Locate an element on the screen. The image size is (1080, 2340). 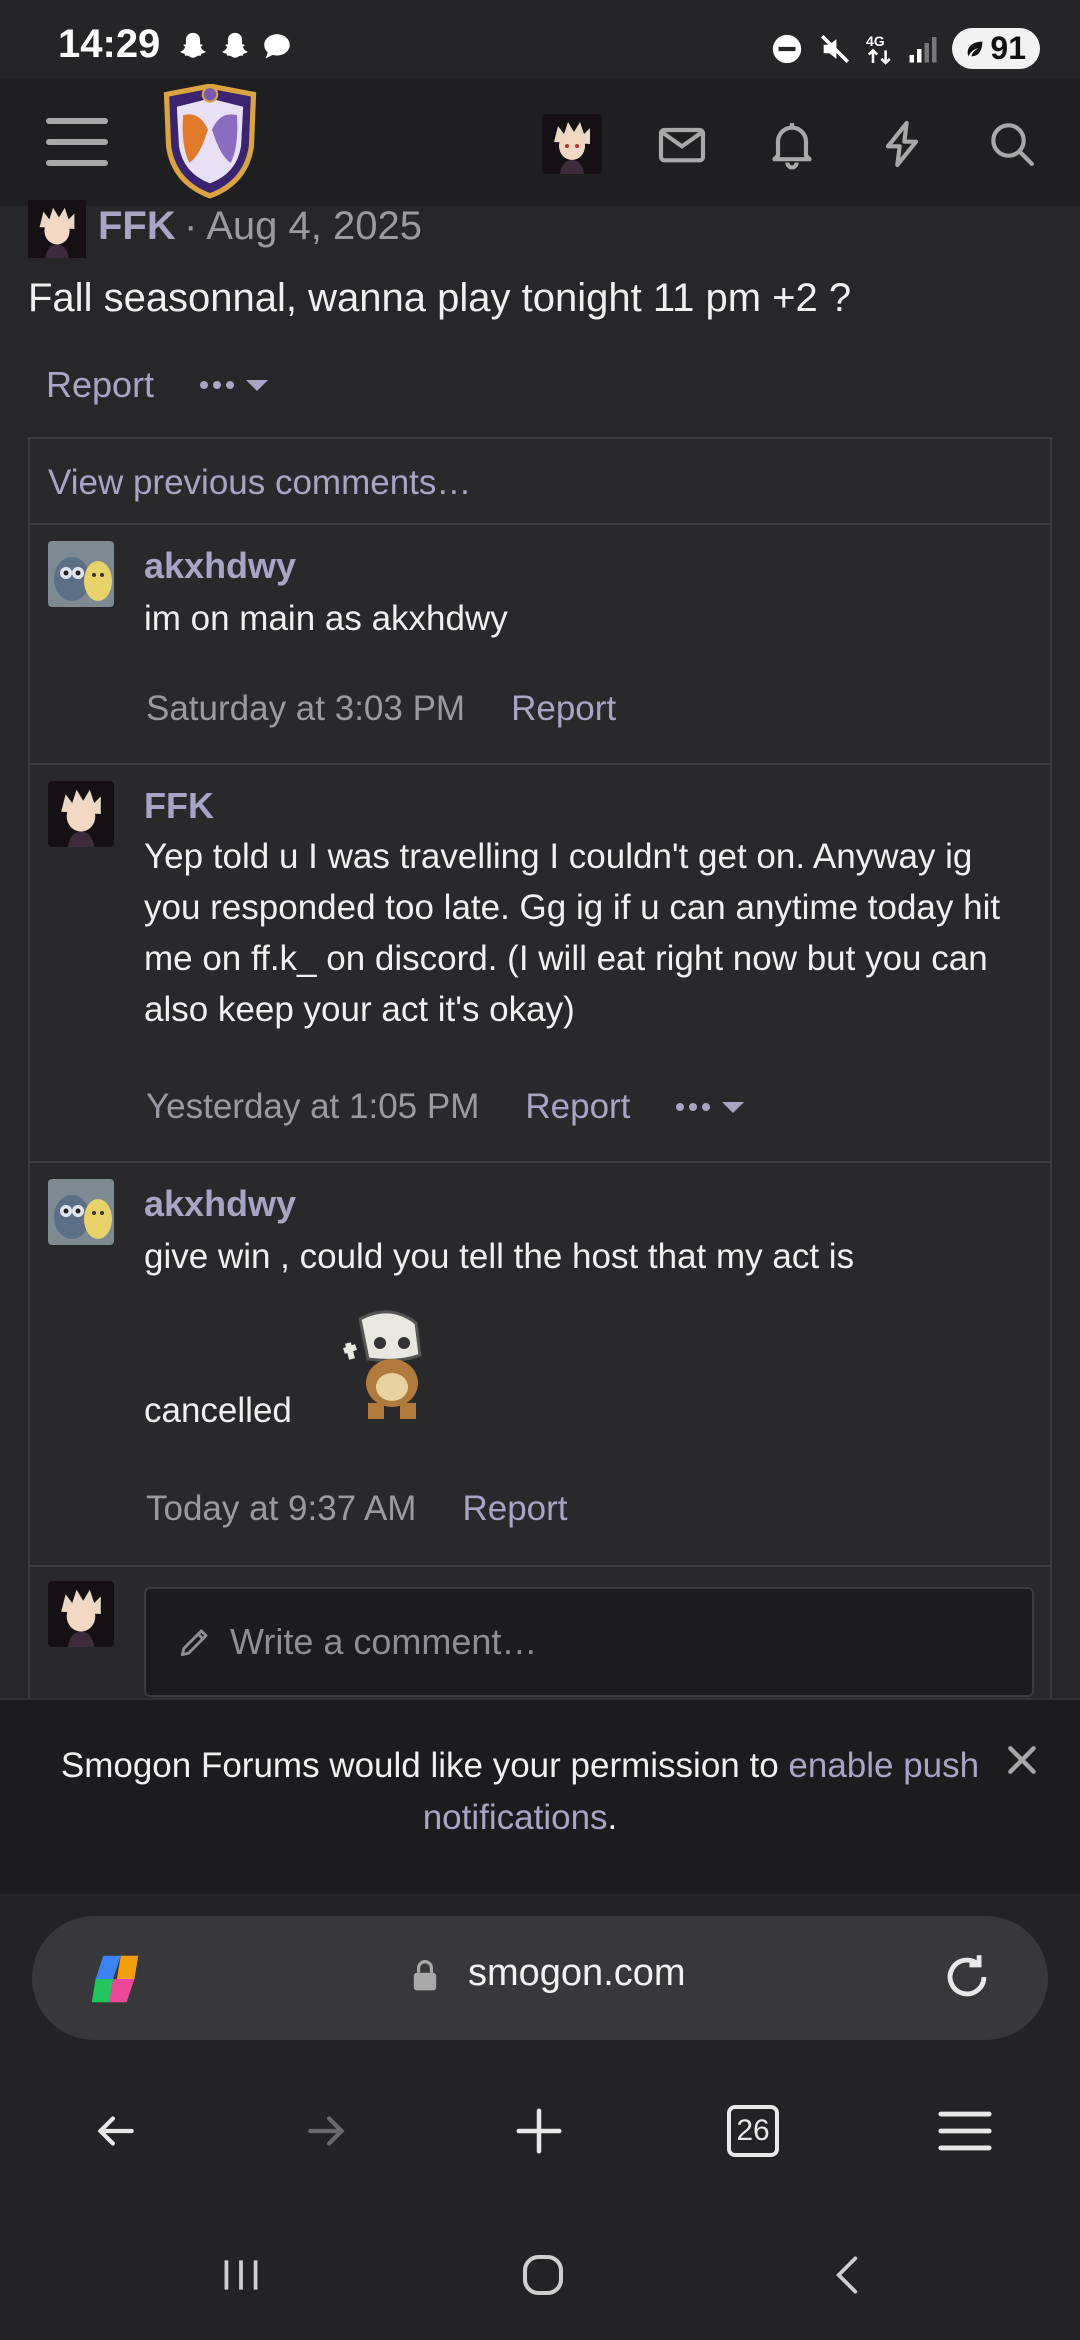
cubone-sprite is located at coordinates (382, 1364).